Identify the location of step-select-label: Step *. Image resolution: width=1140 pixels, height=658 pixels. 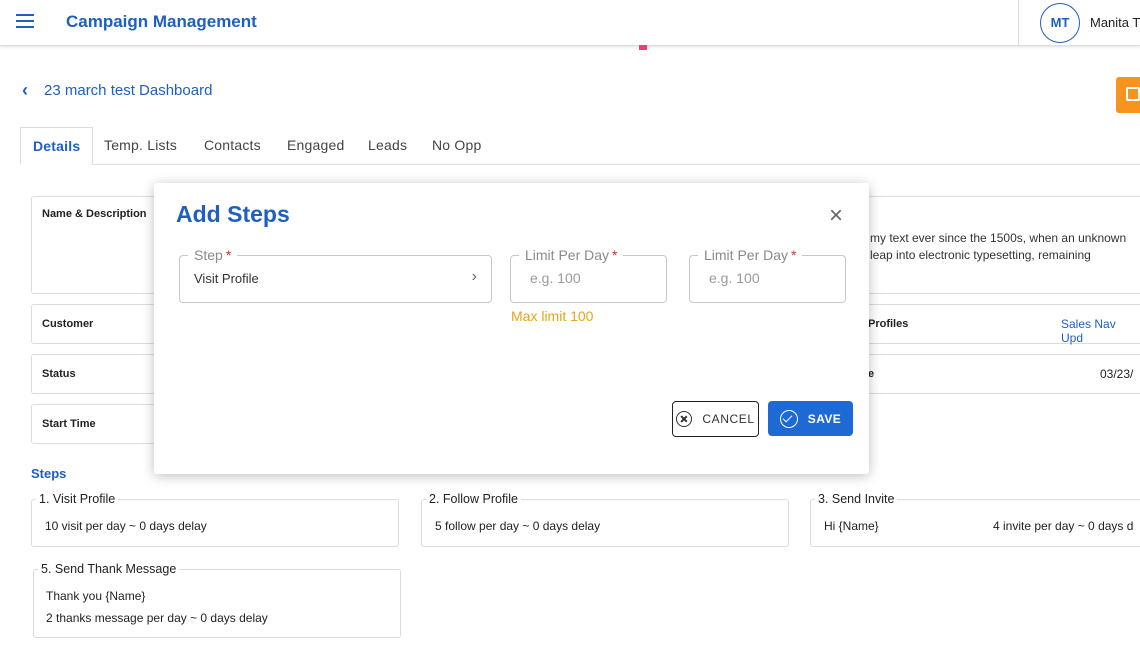
(213, 255).